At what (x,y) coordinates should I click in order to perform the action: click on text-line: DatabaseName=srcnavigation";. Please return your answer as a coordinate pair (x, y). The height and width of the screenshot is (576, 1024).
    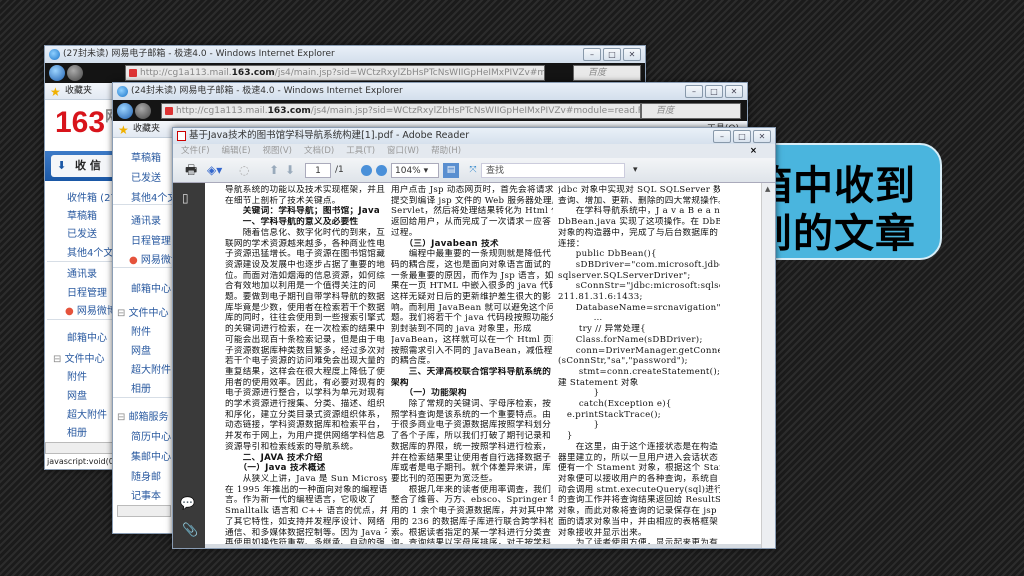
    Looking at the image, I should click on (639, 307).